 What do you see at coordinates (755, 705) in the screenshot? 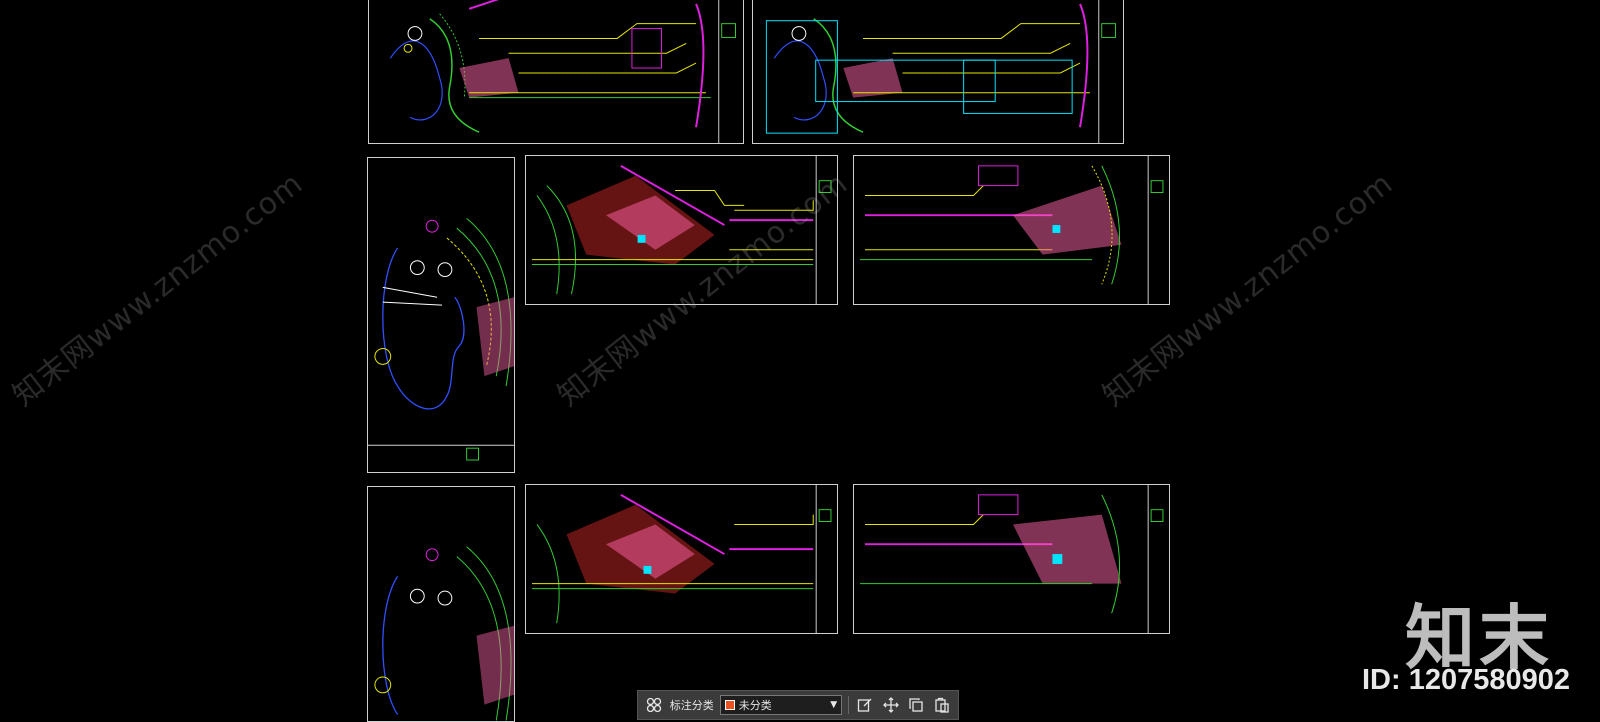
I see `category-select-value: 未分类` at bounding box center [755, 705].